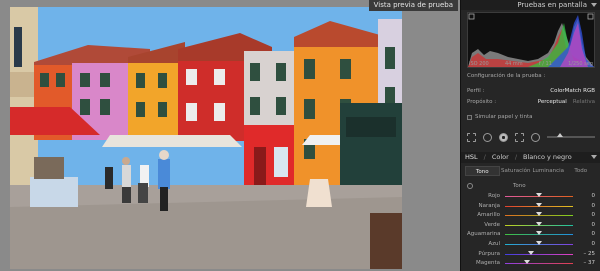  What do you see at coordinates (500, 157) in the screenshot?
I see `hsl-tab-color: Color` at bounding box center [500, 157].